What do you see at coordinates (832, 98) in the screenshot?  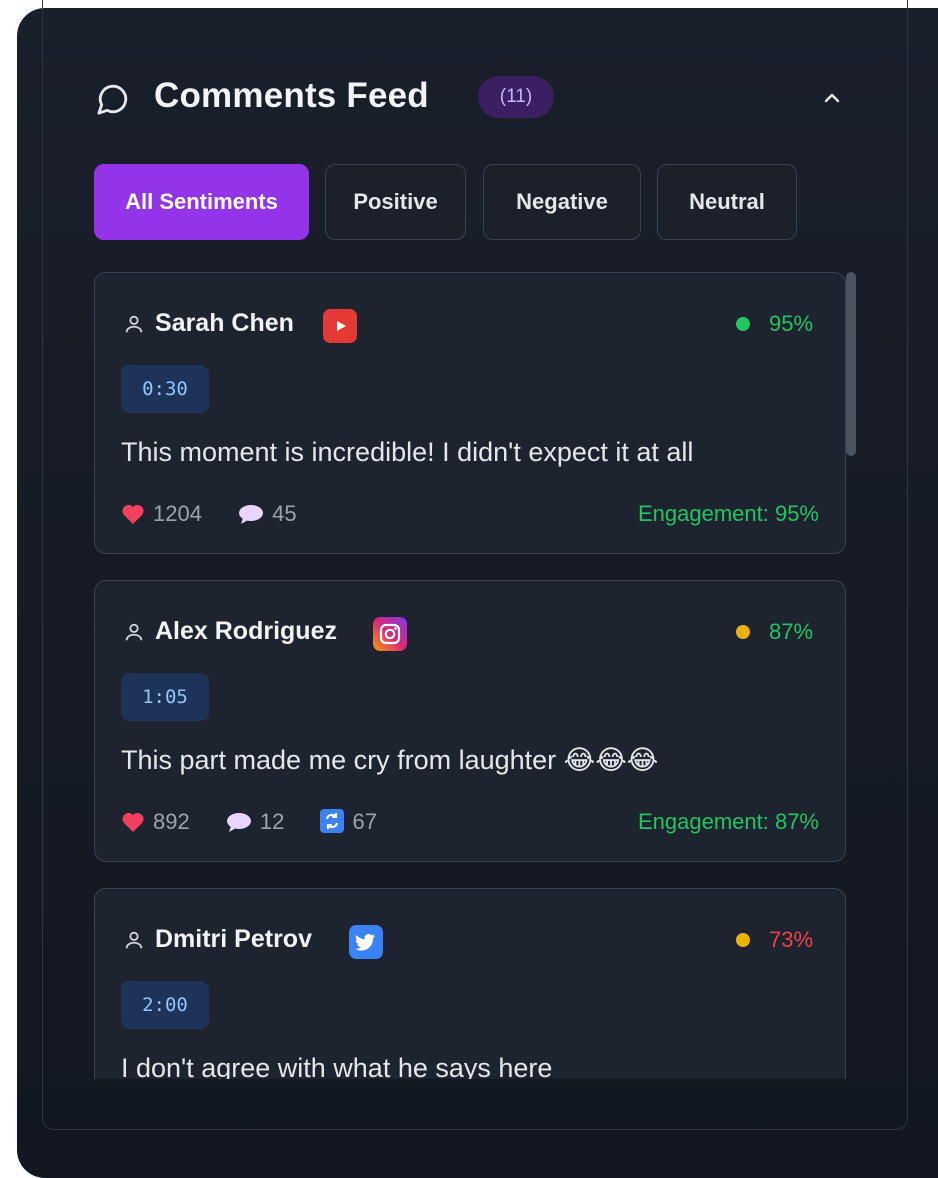 I see `chevron-up-icon` at bounding box center [832, 98].